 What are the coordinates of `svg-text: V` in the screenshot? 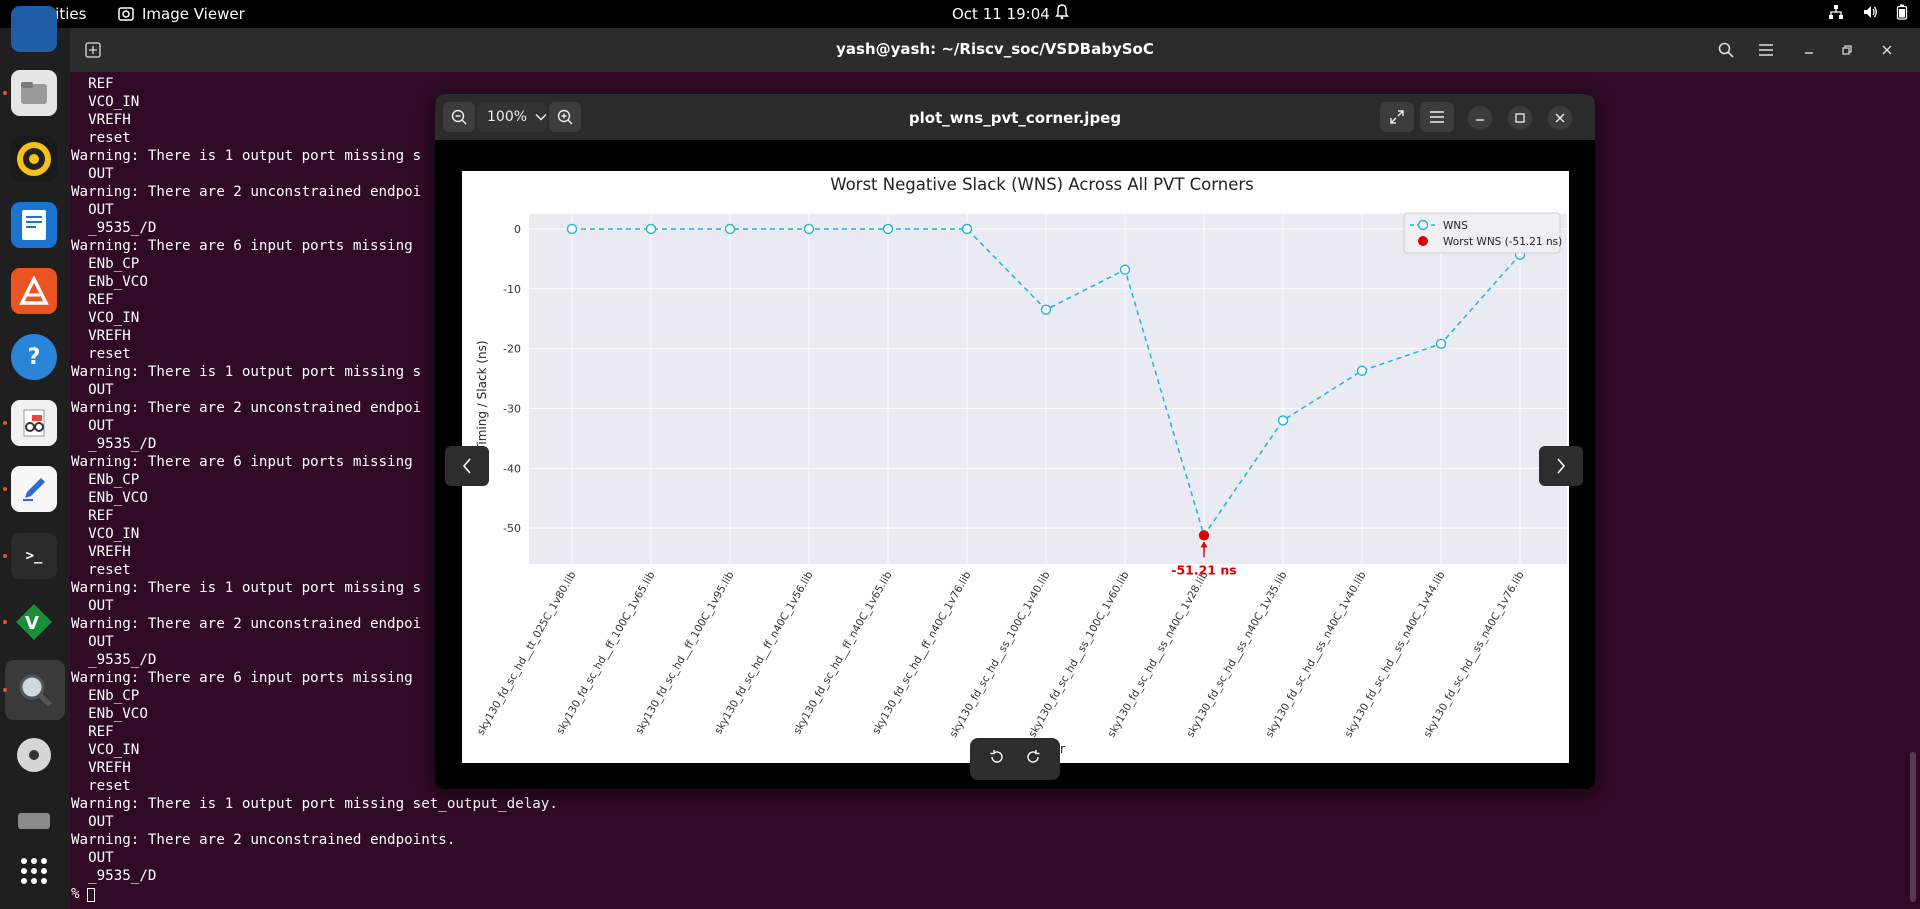 It's located at (32, 623).